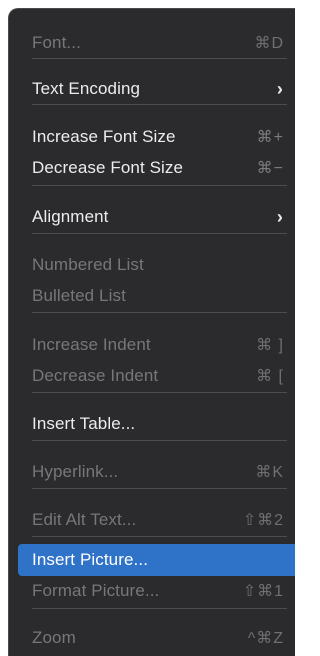 The height and width of the screenshot is (656, 320). What do you see at coordinates (86, 88) in the screenshot?
I see `menu-item-label: Text Encoding` at bounding box center [86, 88].